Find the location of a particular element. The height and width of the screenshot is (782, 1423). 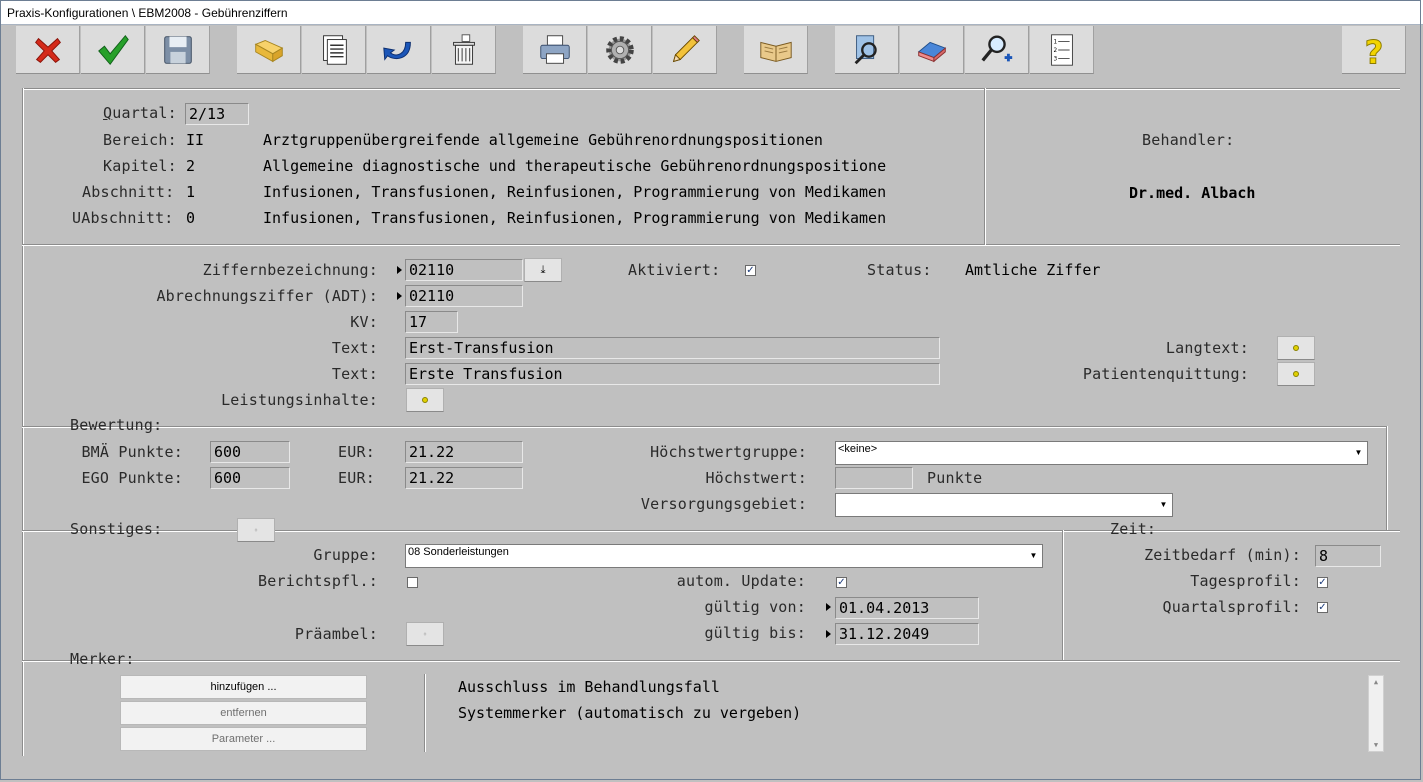

undo-button is located at coordinates (399, 50).